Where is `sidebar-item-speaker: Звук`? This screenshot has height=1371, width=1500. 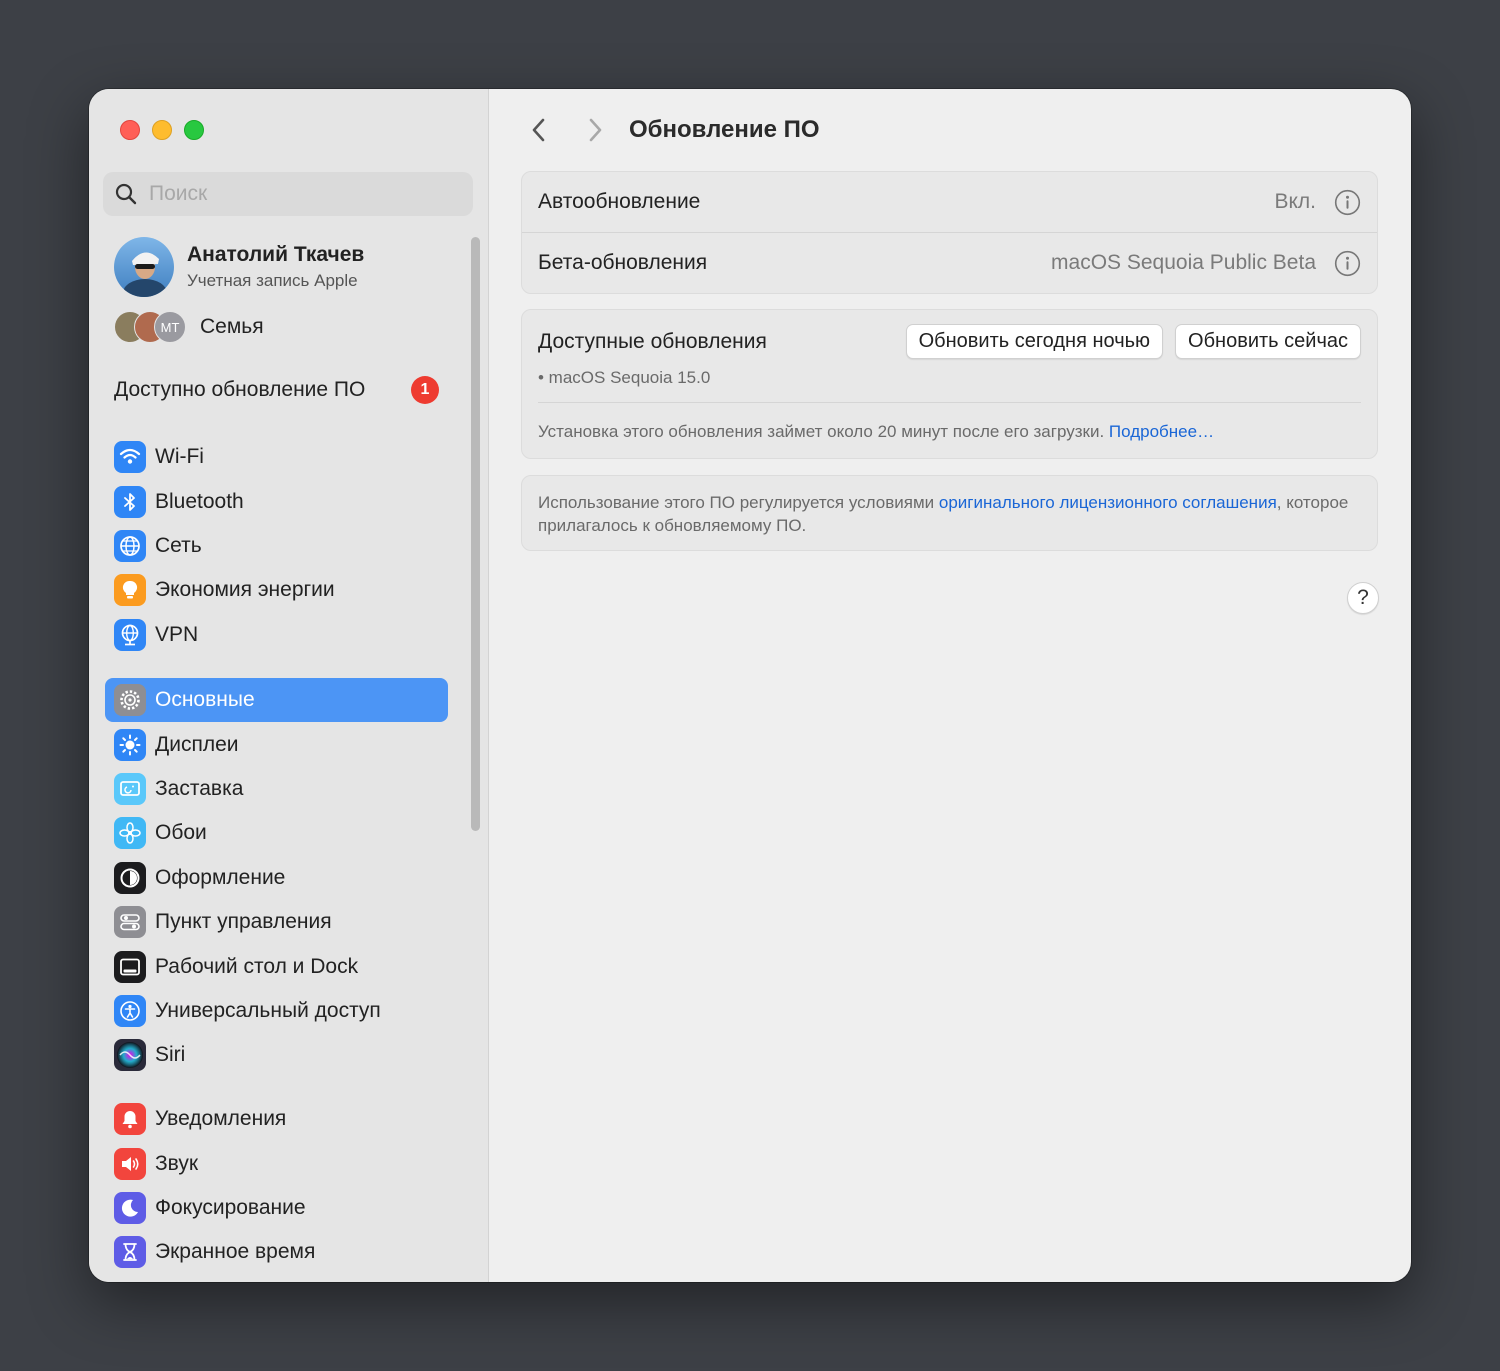
sidebar-item-speaker: Звук is located at coordinates (276, 1163).